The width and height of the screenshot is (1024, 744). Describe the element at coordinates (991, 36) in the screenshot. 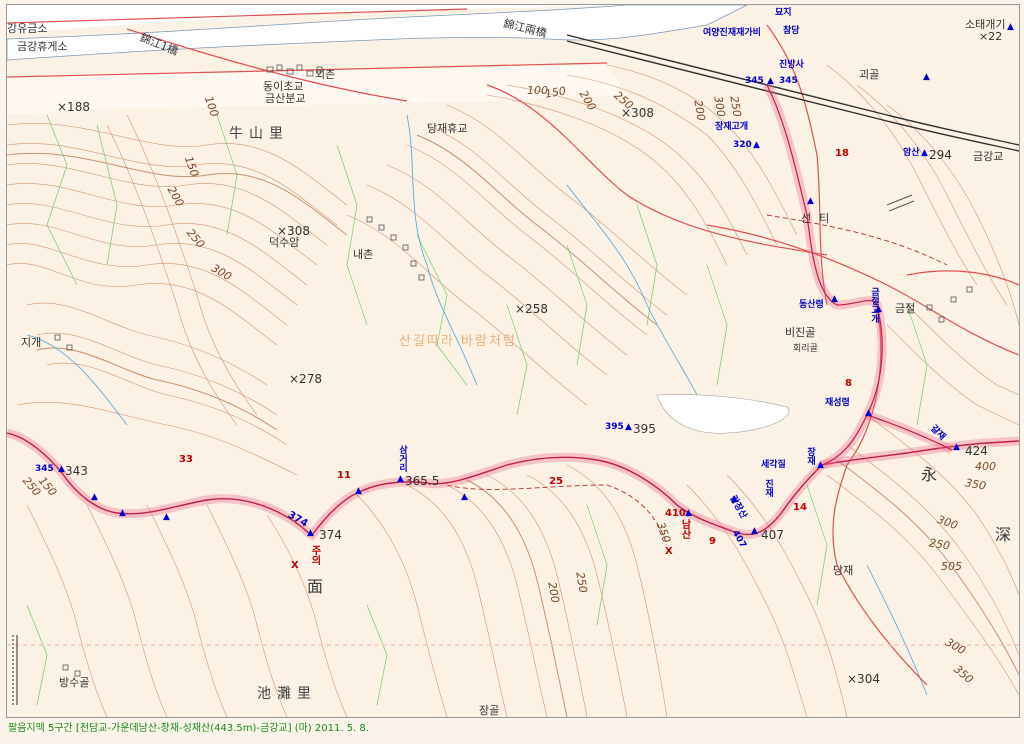

I see `label-x22: ×22` at that location.